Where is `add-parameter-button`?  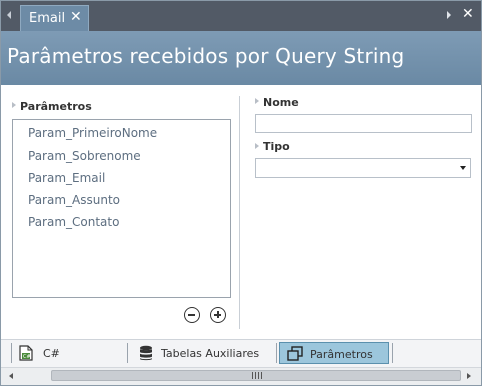
add-parameter-button is located at coordinates (218, 315).